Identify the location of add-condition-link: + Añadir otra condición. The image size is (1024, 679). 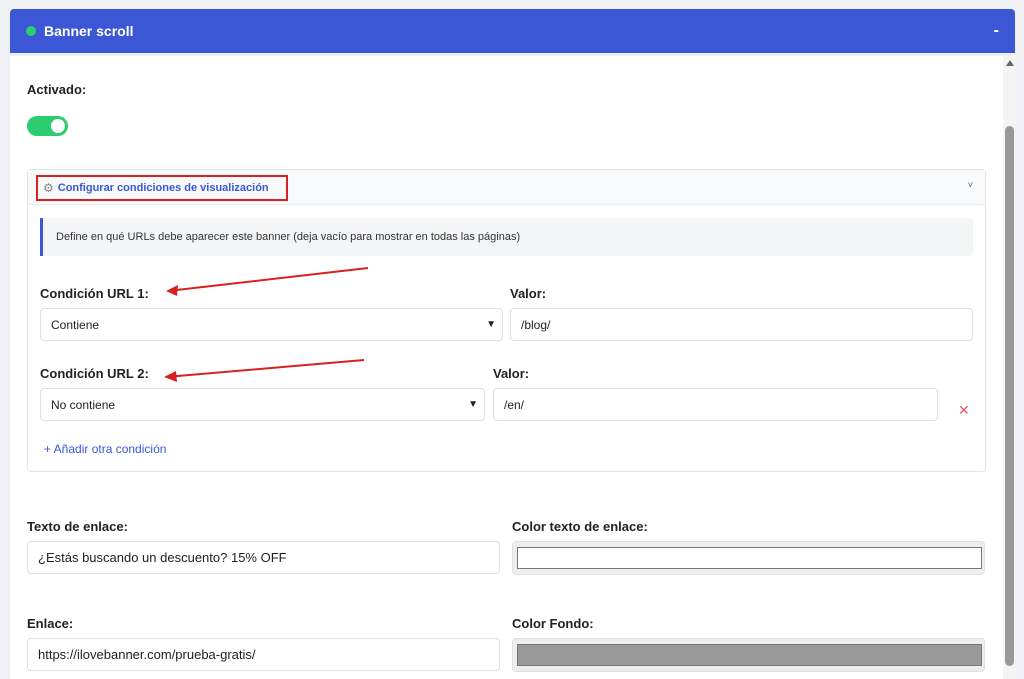
(105, 449).